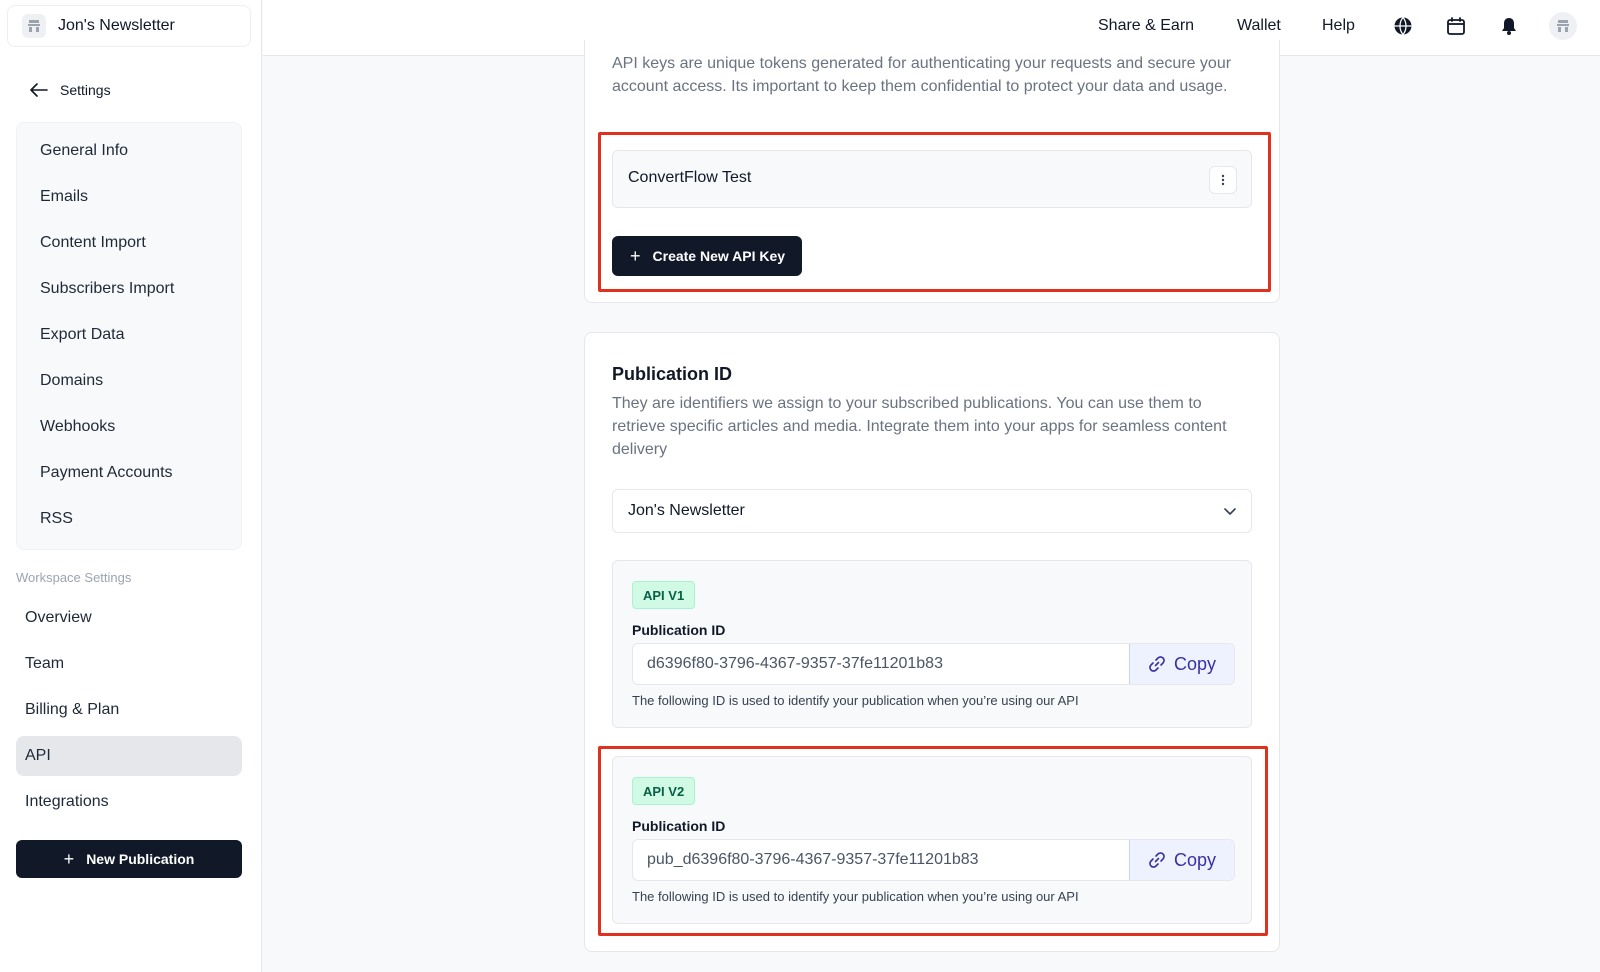  Describe the element at coordinates (85, 90) in the screenshot. I see `back-label: Settings` at that location.